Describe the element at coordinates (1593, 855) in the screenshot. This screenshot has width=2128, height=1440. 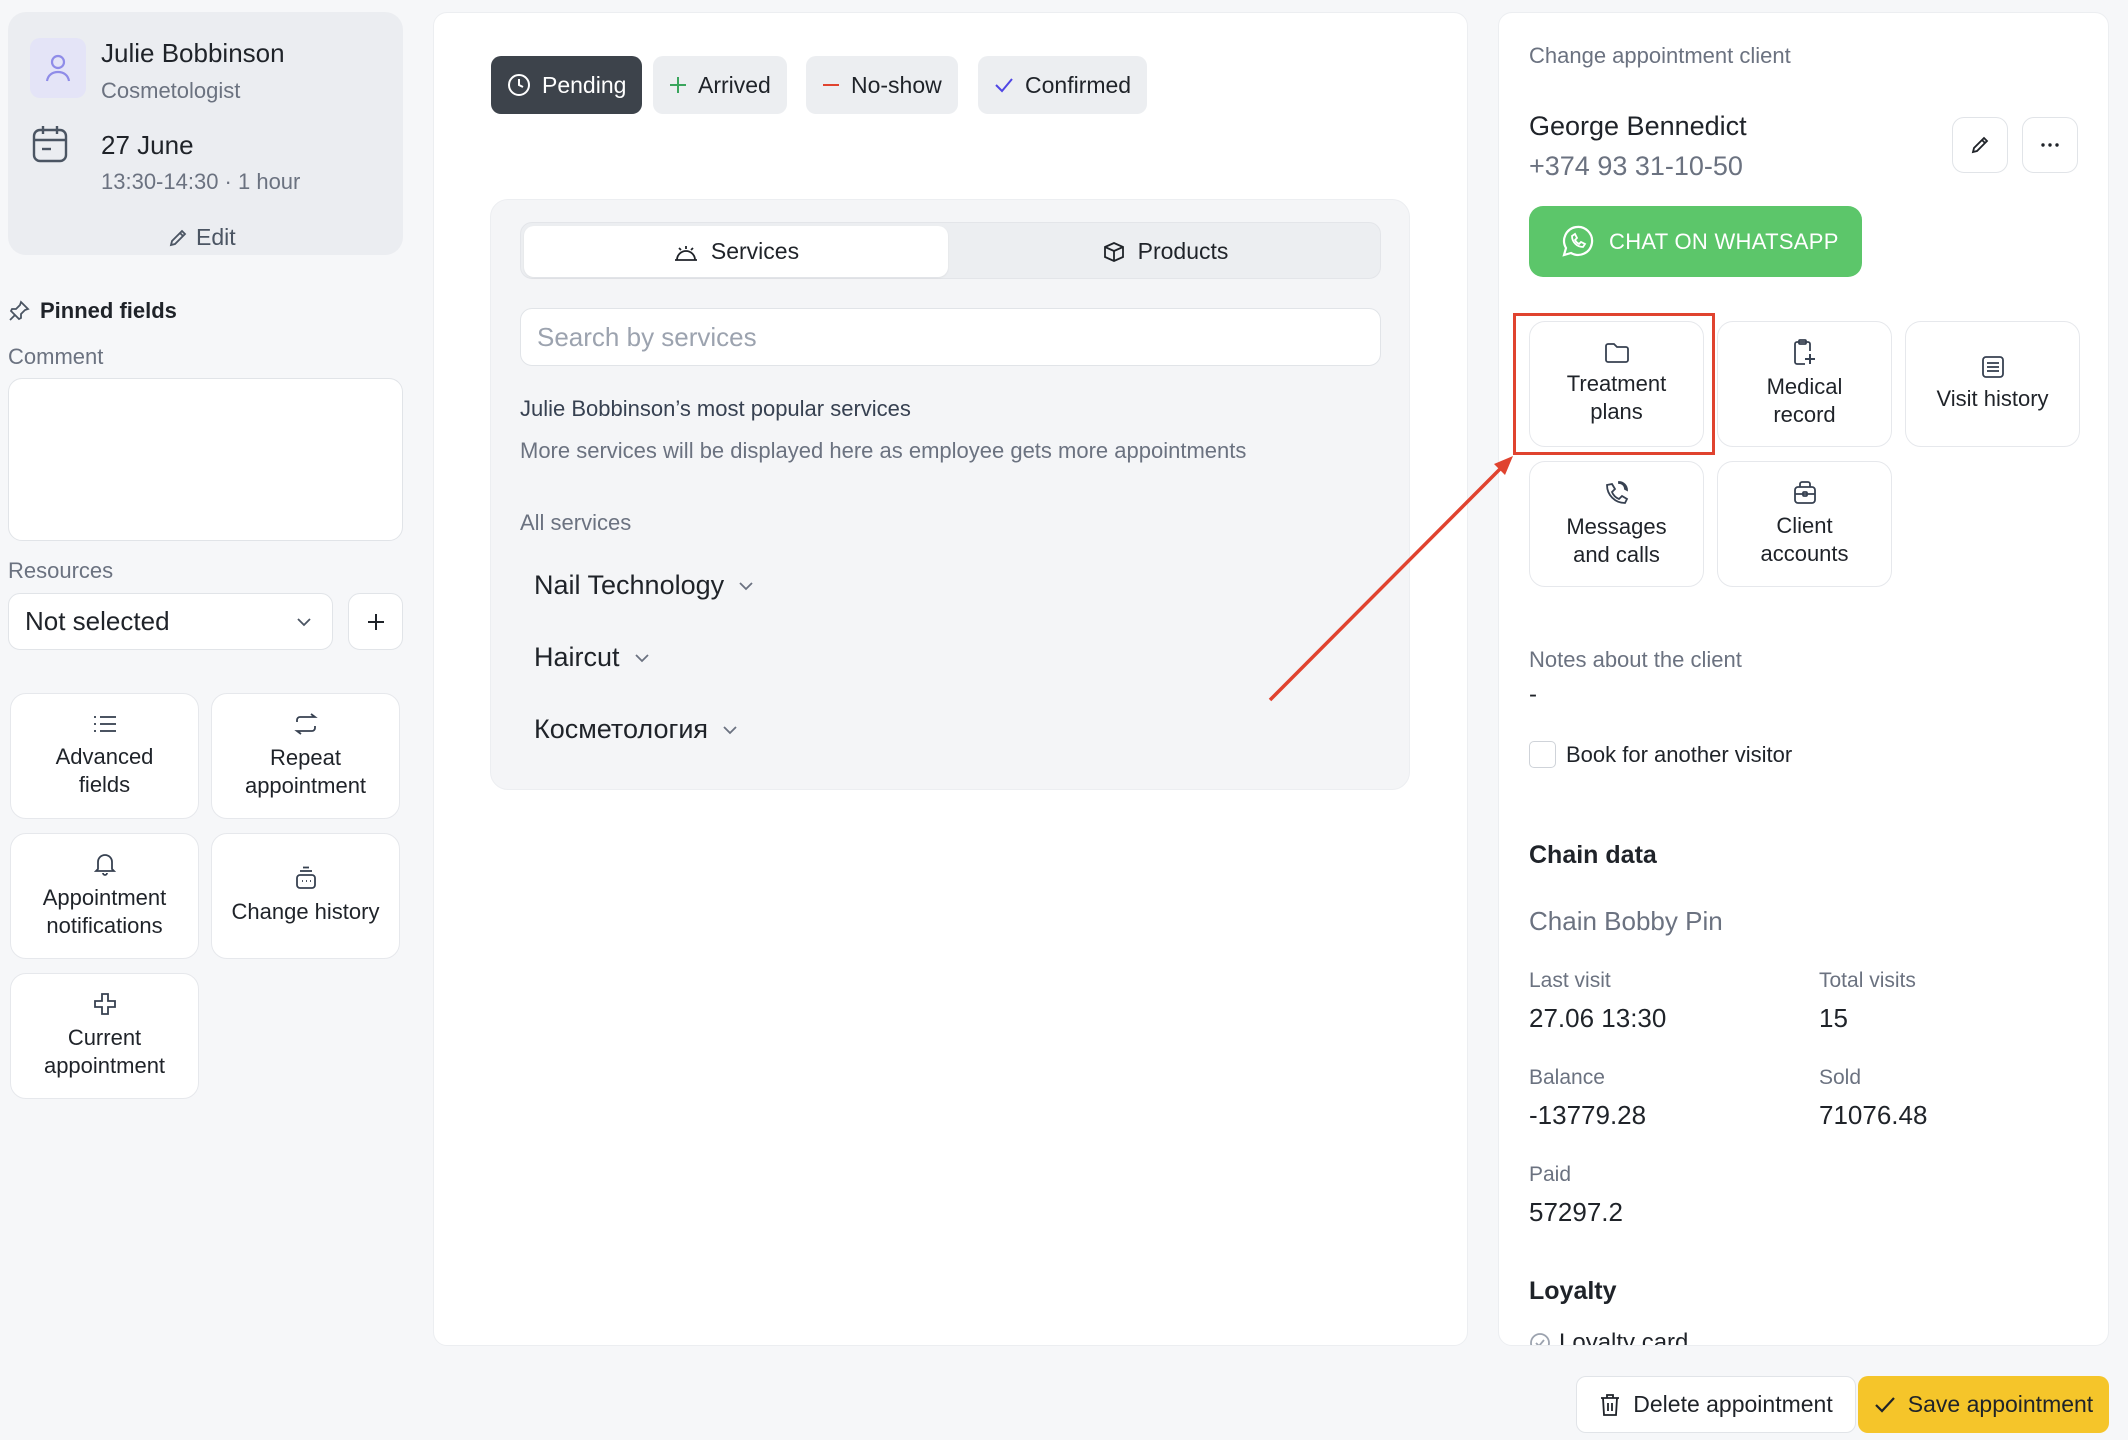
I see `chain-data-title: Chain data` at that location.